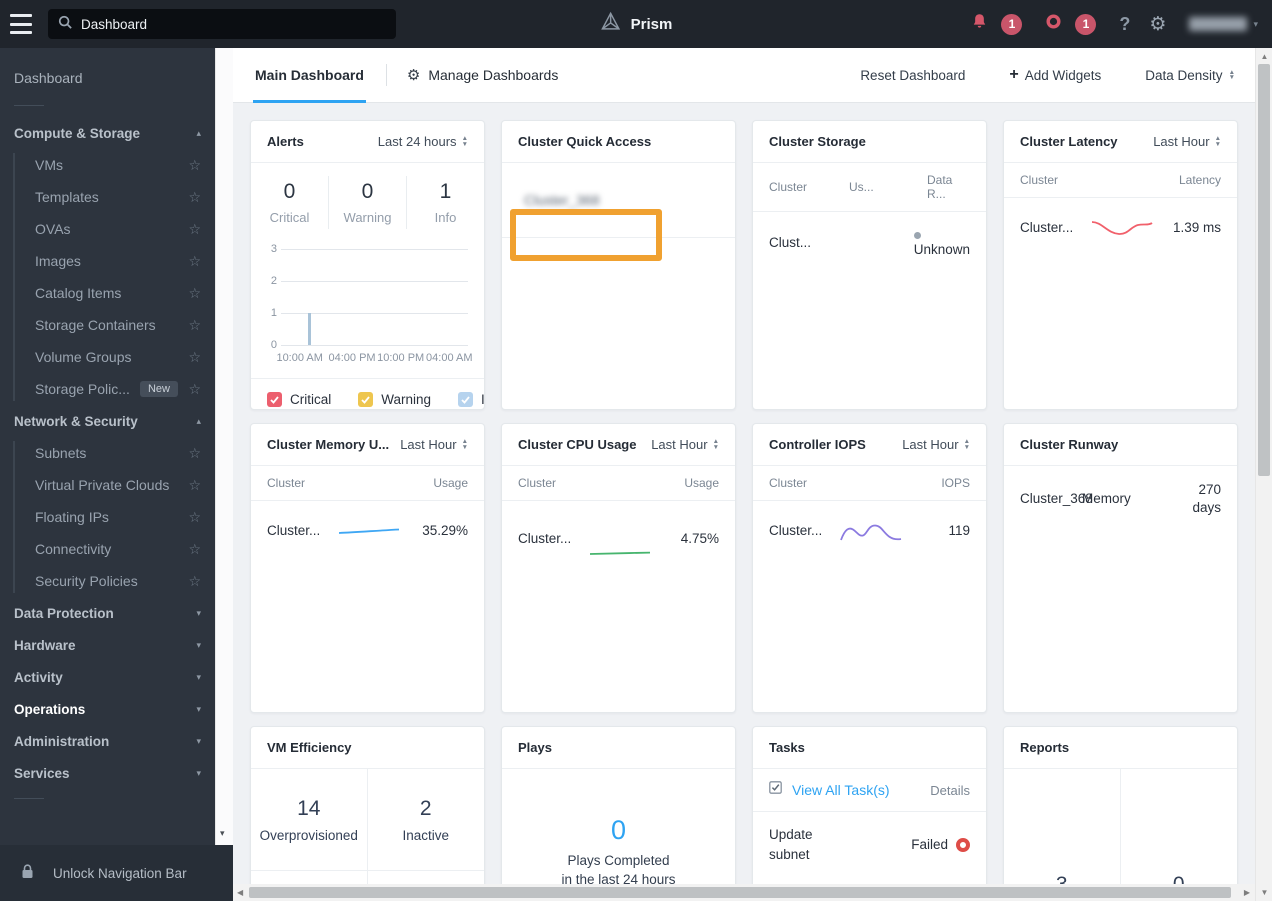 The height and width of the screenshot is (901, 1272). What do you see at coordinates (1264, 56) in the screenshot?
I see `scroll-up-arrow-icon: ▲` at bounding box center [1264, 56].